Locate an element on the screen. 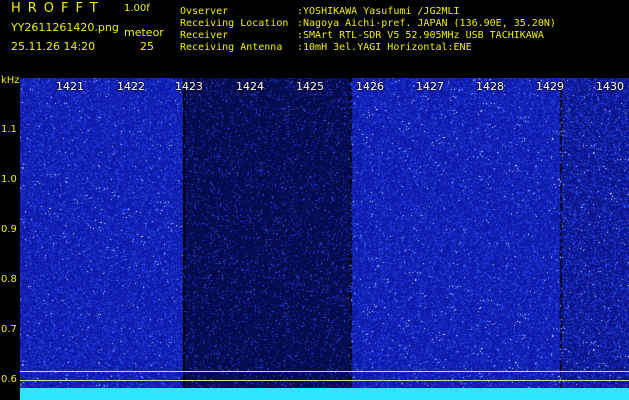 This screenshot has width=629, height=400. y-tick-label: 0.6 is located at coordinates (9, 379).